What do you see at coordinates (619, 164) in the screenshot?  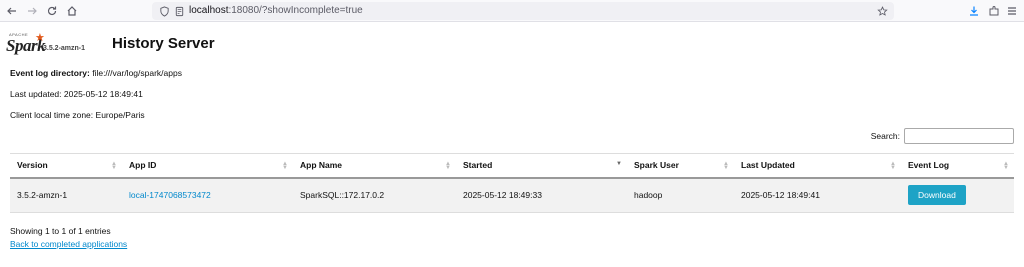 I see `sort-descending-icon: ▼` at bounding box center [619, 164].